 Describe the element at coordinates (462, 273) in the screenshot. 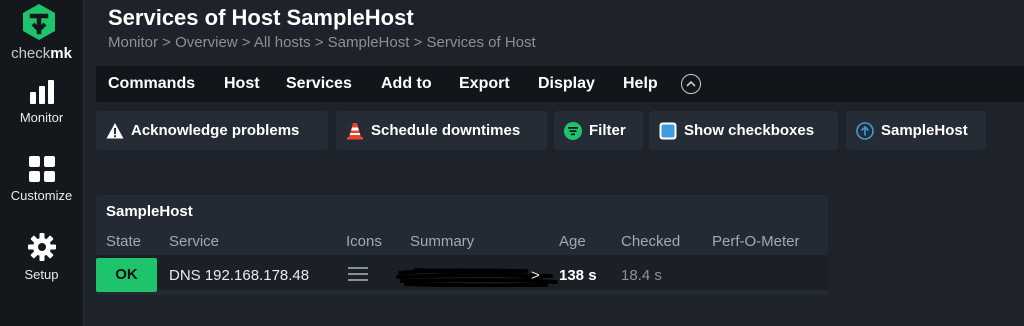

I see `table-row: OK DNS 192.168.178.48 > 138 s 18.4 s` at that location.